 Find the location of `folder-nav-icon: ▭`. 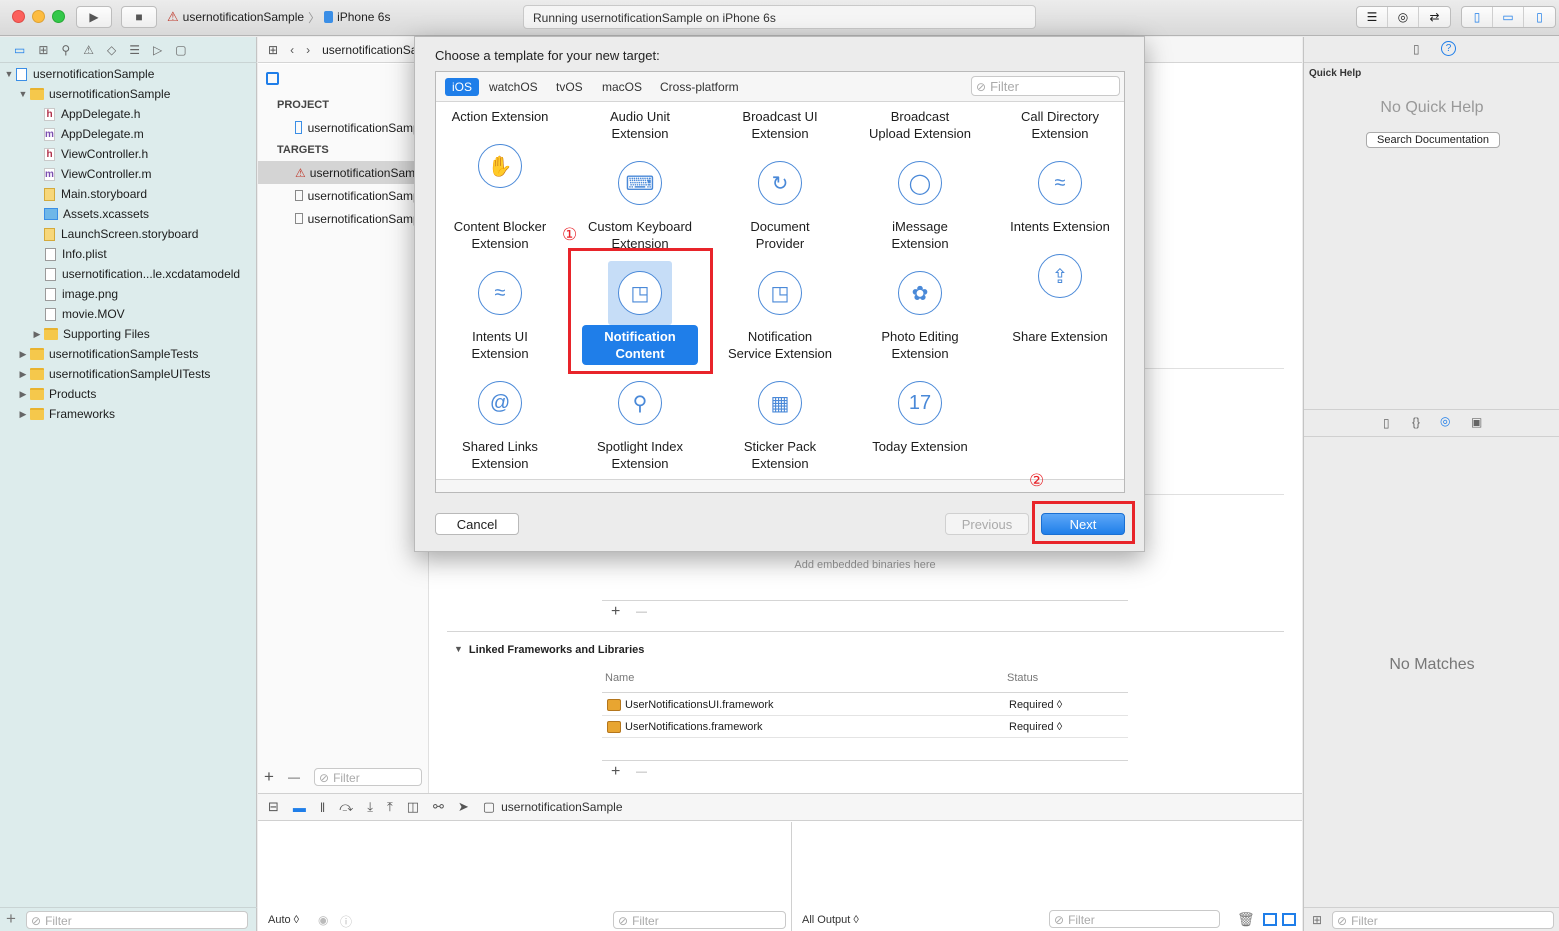

folder-nav-icon: ▭ is located at coordinates (19, 50).